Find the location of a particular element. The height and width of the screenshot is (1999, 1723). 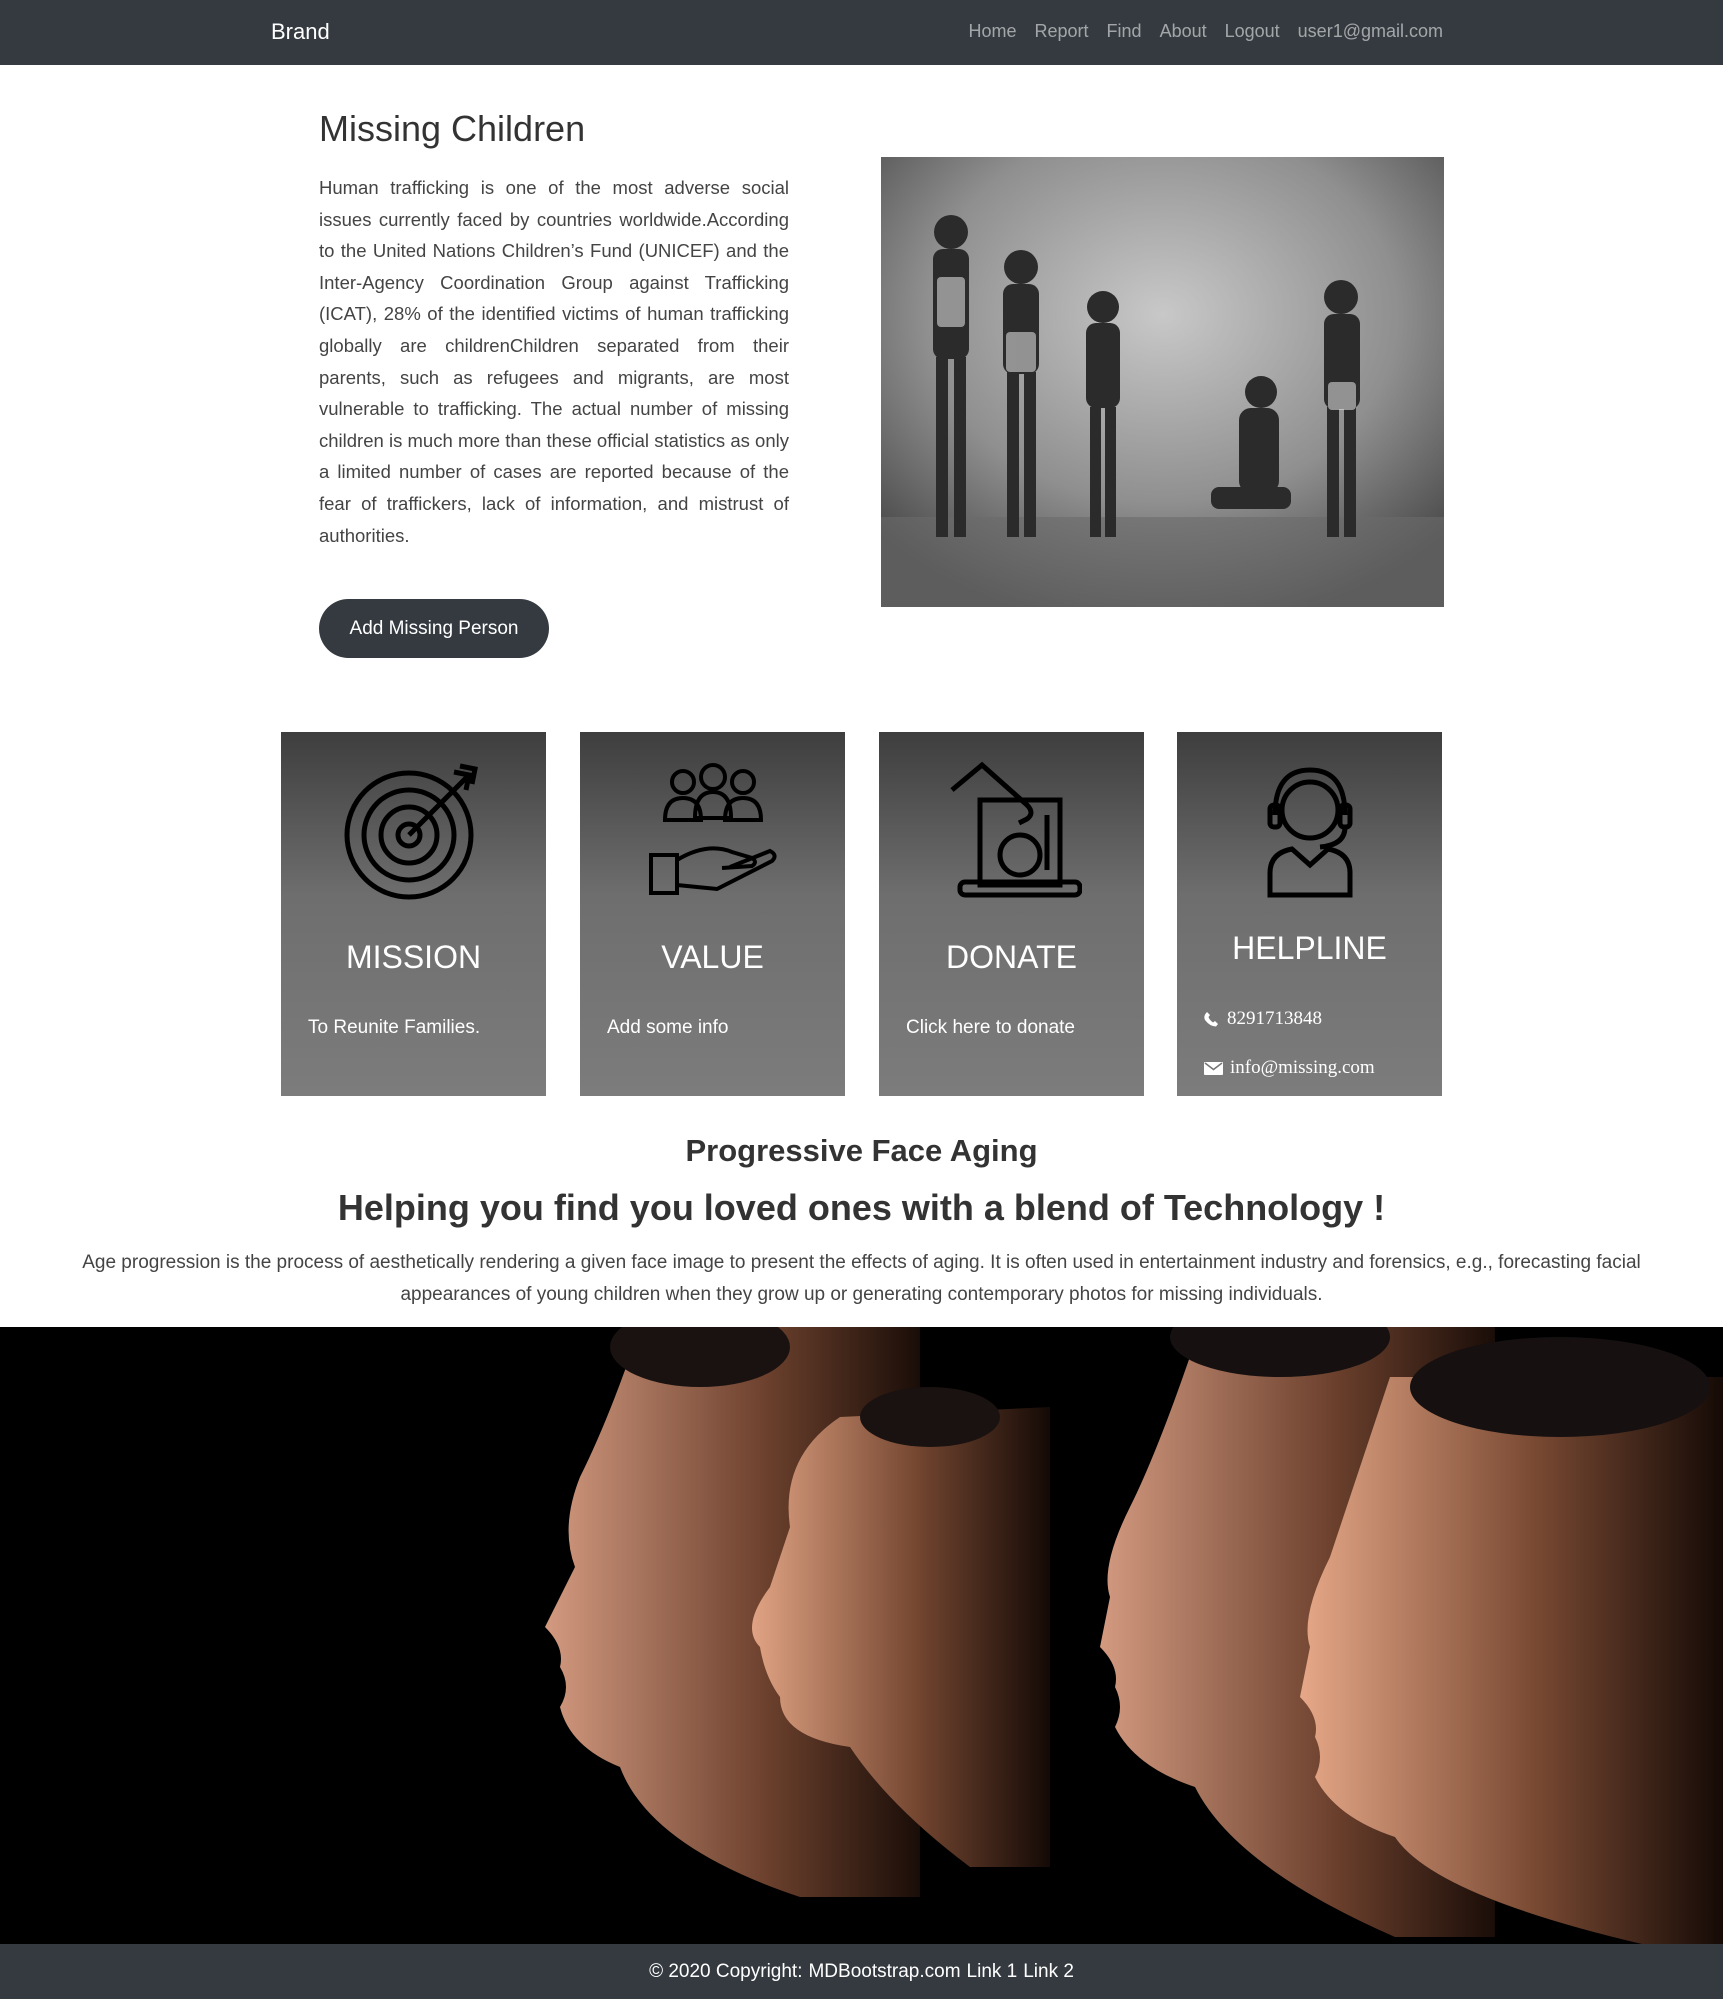

nav-user-email: user1@gmail.com is located at coordinates (1370, 31).